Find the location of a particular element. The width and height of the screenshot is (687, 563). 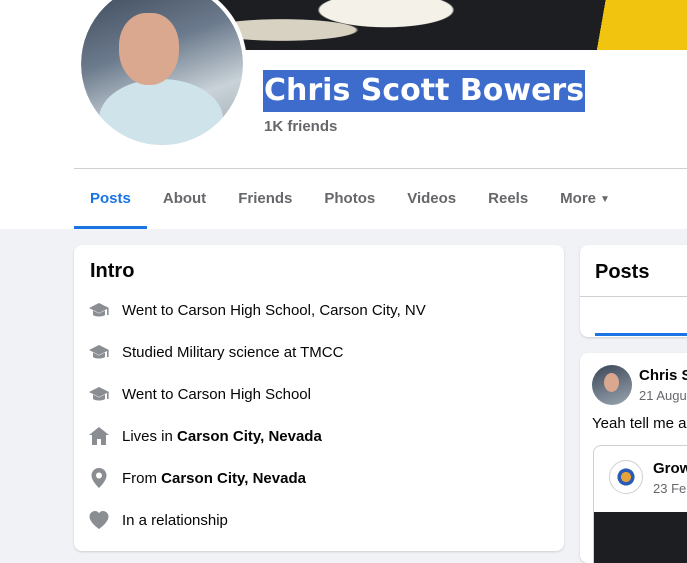

posts-panel-title: Posts is located at coordinates (622, 272).